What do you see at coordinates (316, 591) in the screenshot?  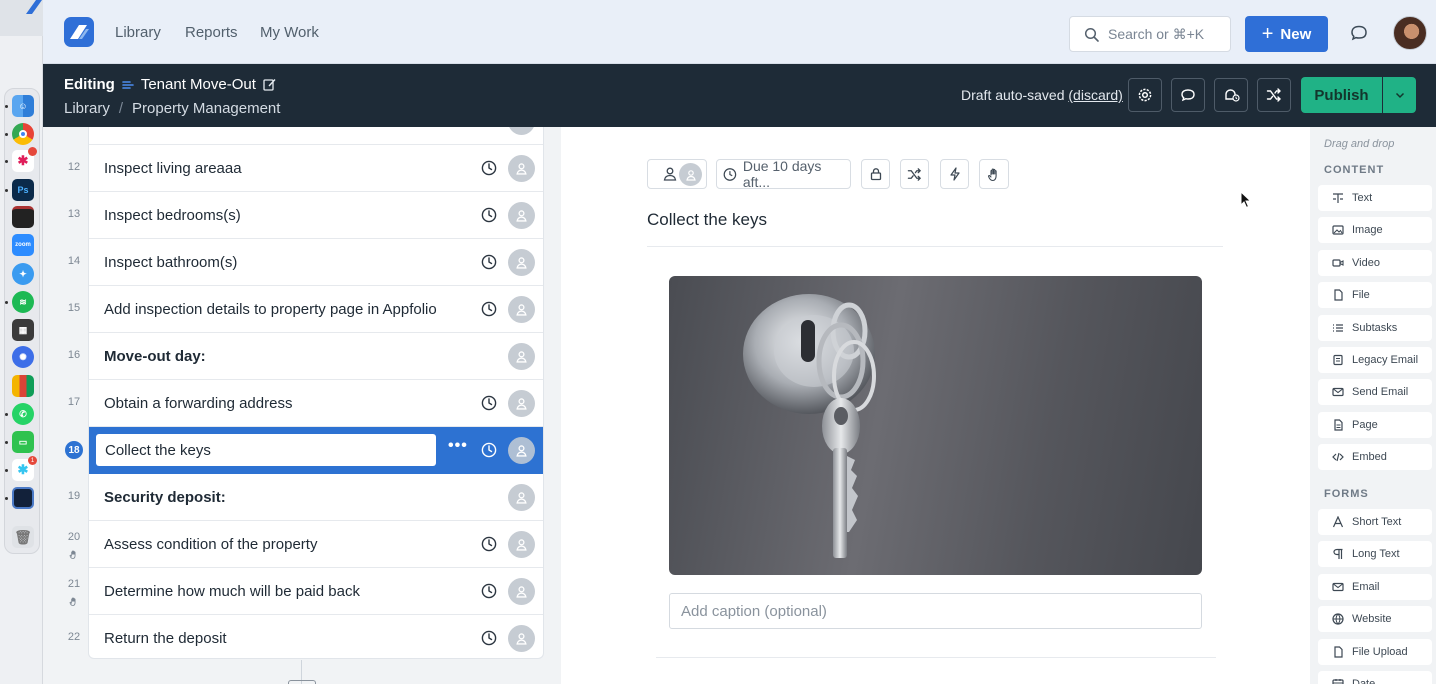 I see `task-row: Determine how much will be paid back` at bounding box center [316, 591].